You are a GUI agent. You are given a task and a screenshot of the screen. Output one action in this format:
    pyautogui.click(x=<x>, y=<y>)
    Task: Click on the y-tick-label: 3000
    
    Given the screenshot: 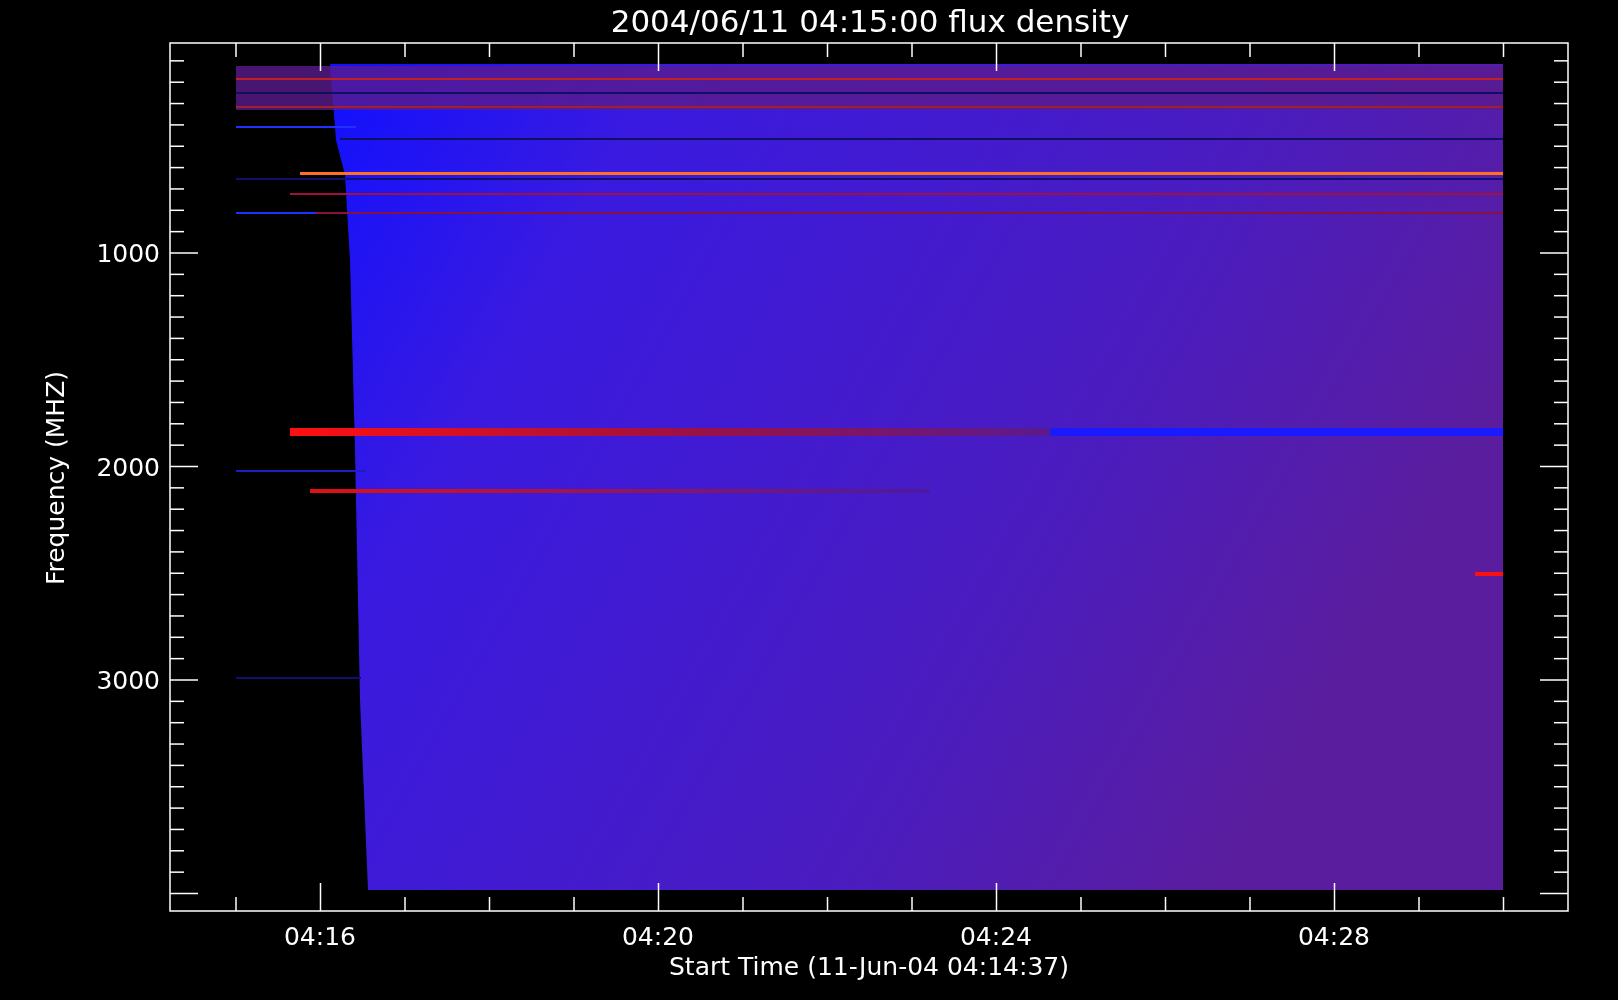 What is the action you would take?
    pyautogui.click(x=128, y=680)
    